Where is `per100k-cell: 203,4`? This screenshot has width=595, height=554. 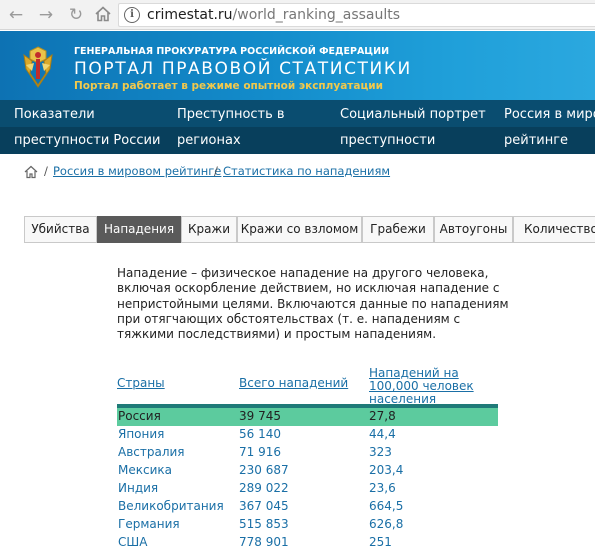
per100k-cell: 203,4 is located at coordinates (386, 470).